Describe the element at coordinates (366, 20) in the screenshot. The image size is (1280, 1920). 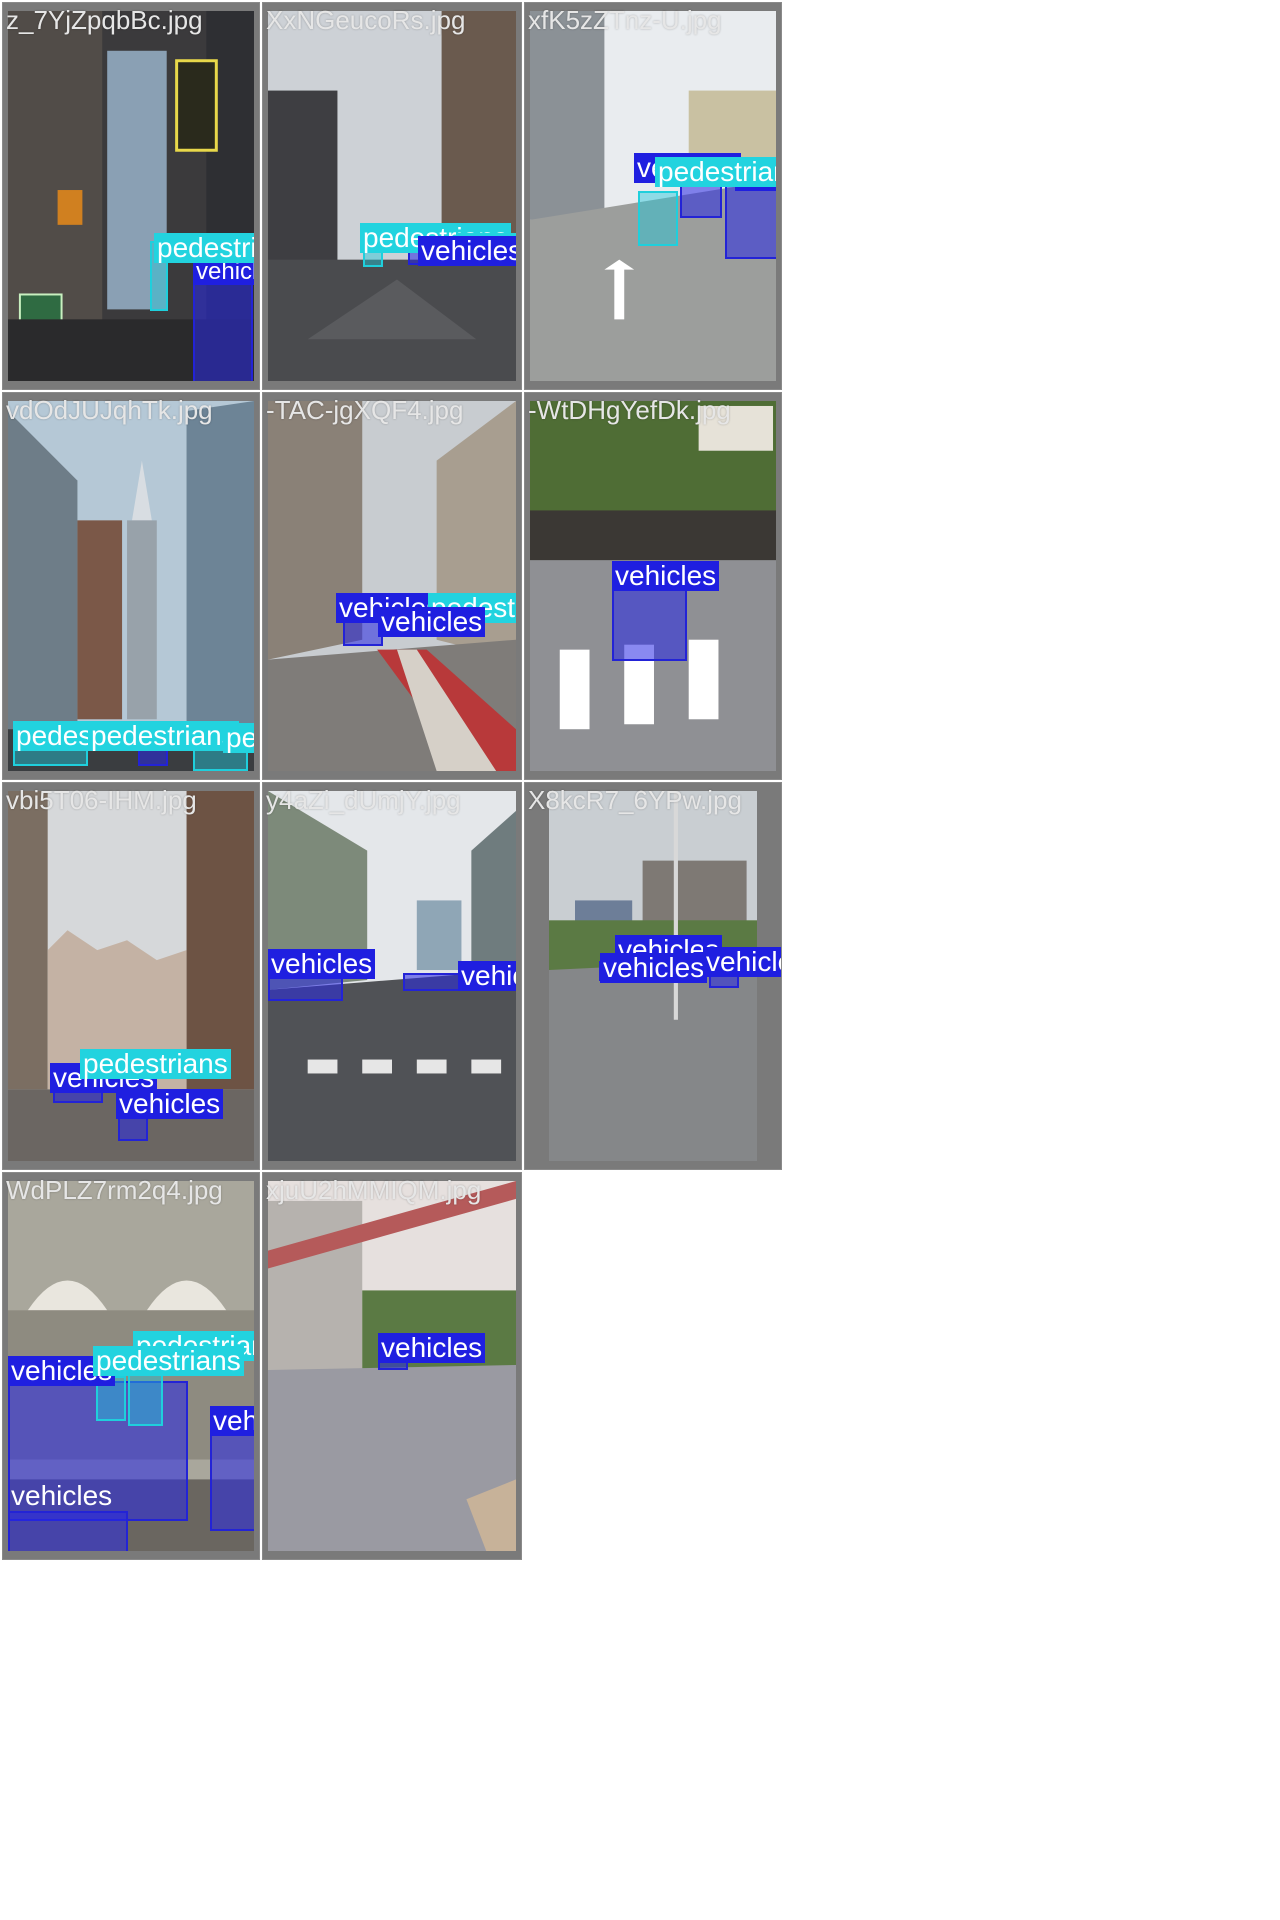
I see `image-filename: XxNGeucoRs.jpg` at that location.